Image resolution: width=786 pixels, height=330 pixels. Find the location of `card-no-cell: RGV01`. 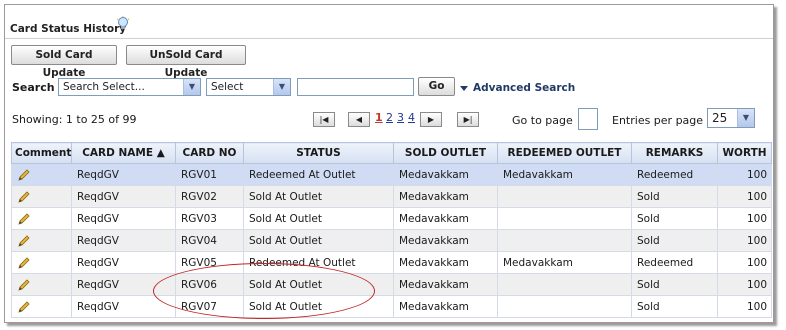

card-no-cell: RGV01 is located at coordinates (209, 174).